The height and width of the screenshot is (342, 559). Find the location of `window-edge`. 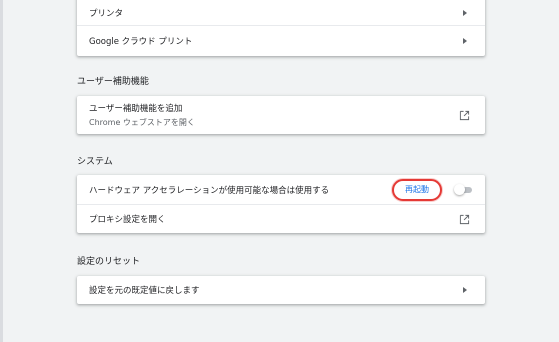

window-edge is located at coordinates (1, 171).